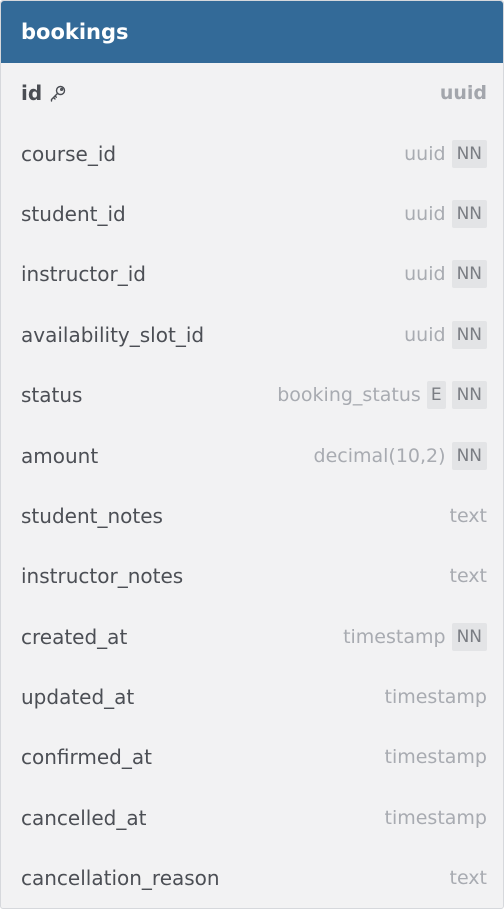 Image resolution: width=504 pixels, height=909 pixels. I want to click on column-name-cell: status, so click(51, 395).